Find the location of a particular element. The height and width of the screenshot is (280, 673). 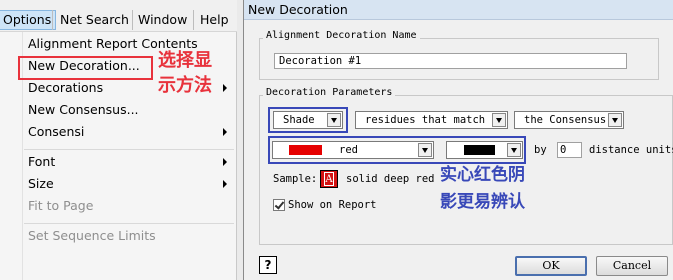

match-target-value: the Consensus is located at coordinates (565, 120).